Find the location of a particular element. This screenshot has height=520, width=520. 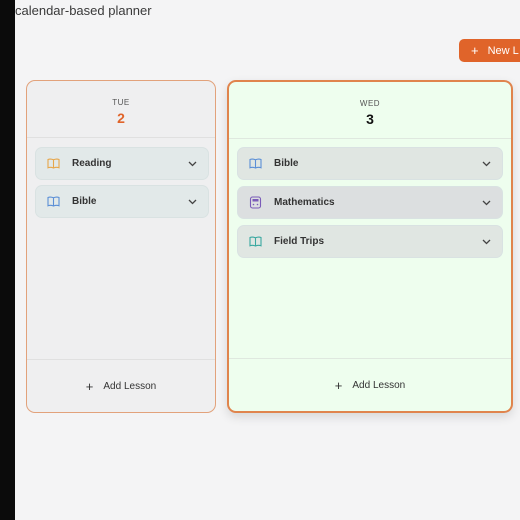

left-edge-strip is located at coordinates (7, 260).